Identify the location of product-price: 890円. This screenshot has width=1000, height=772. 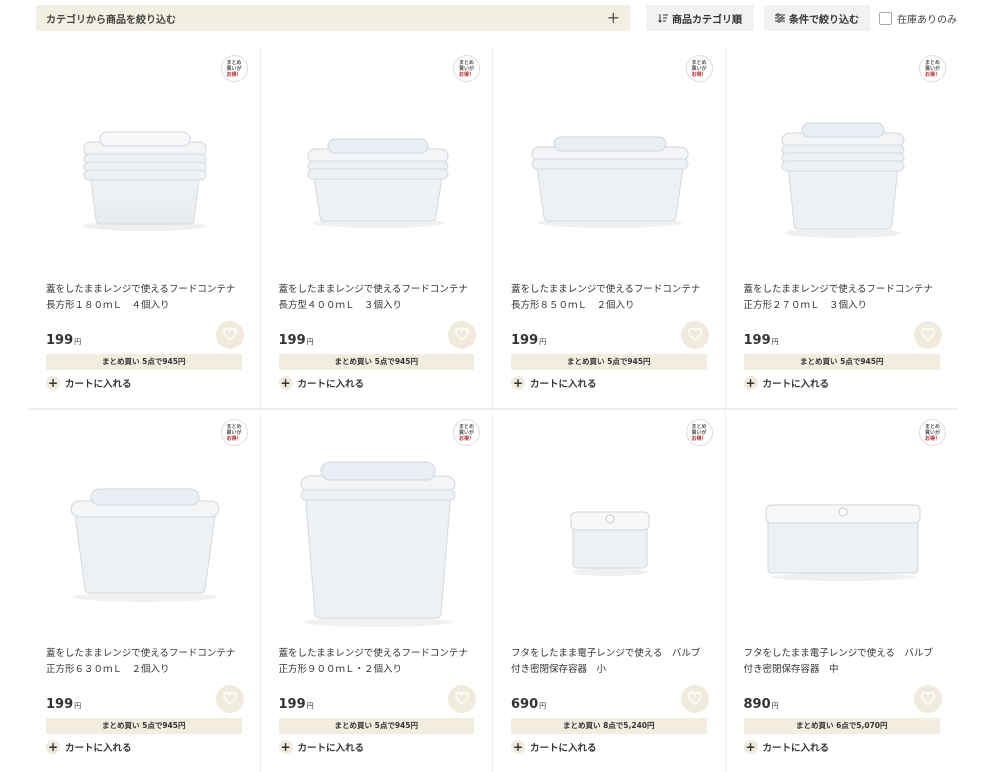
(761, 704).